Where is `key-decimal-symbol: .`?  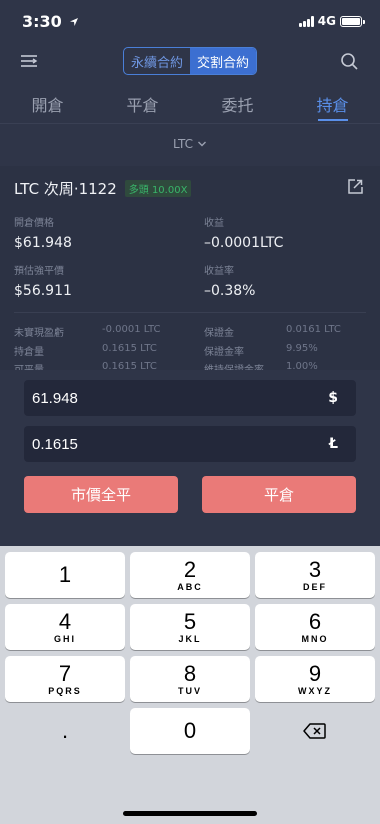
key-decimal-symbol: . is located at coordinates (65, 730).